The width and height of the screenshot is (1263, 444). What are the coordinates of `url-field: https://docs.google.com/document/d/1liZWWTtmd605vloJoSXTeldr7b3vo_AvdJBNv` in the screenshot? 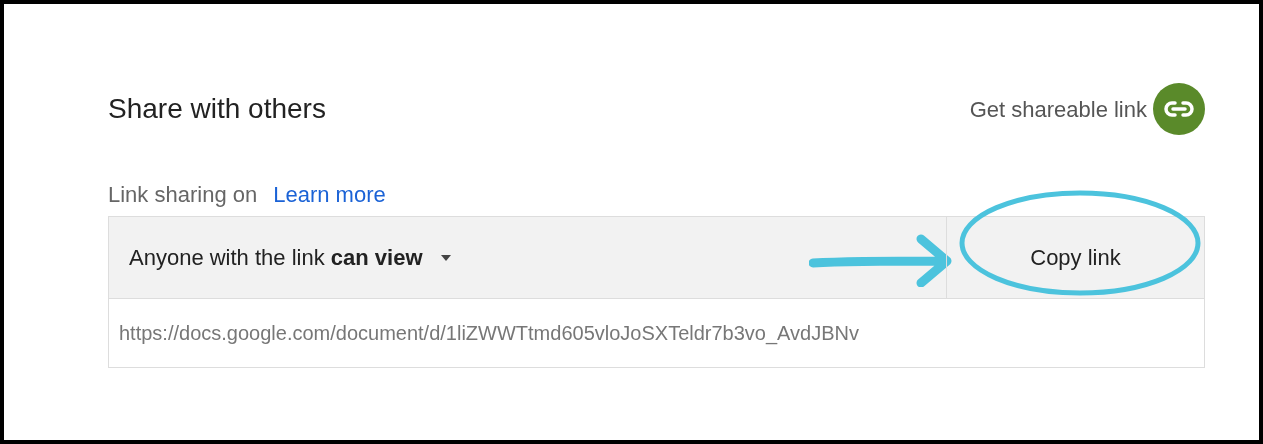 It's located at (661, 333).